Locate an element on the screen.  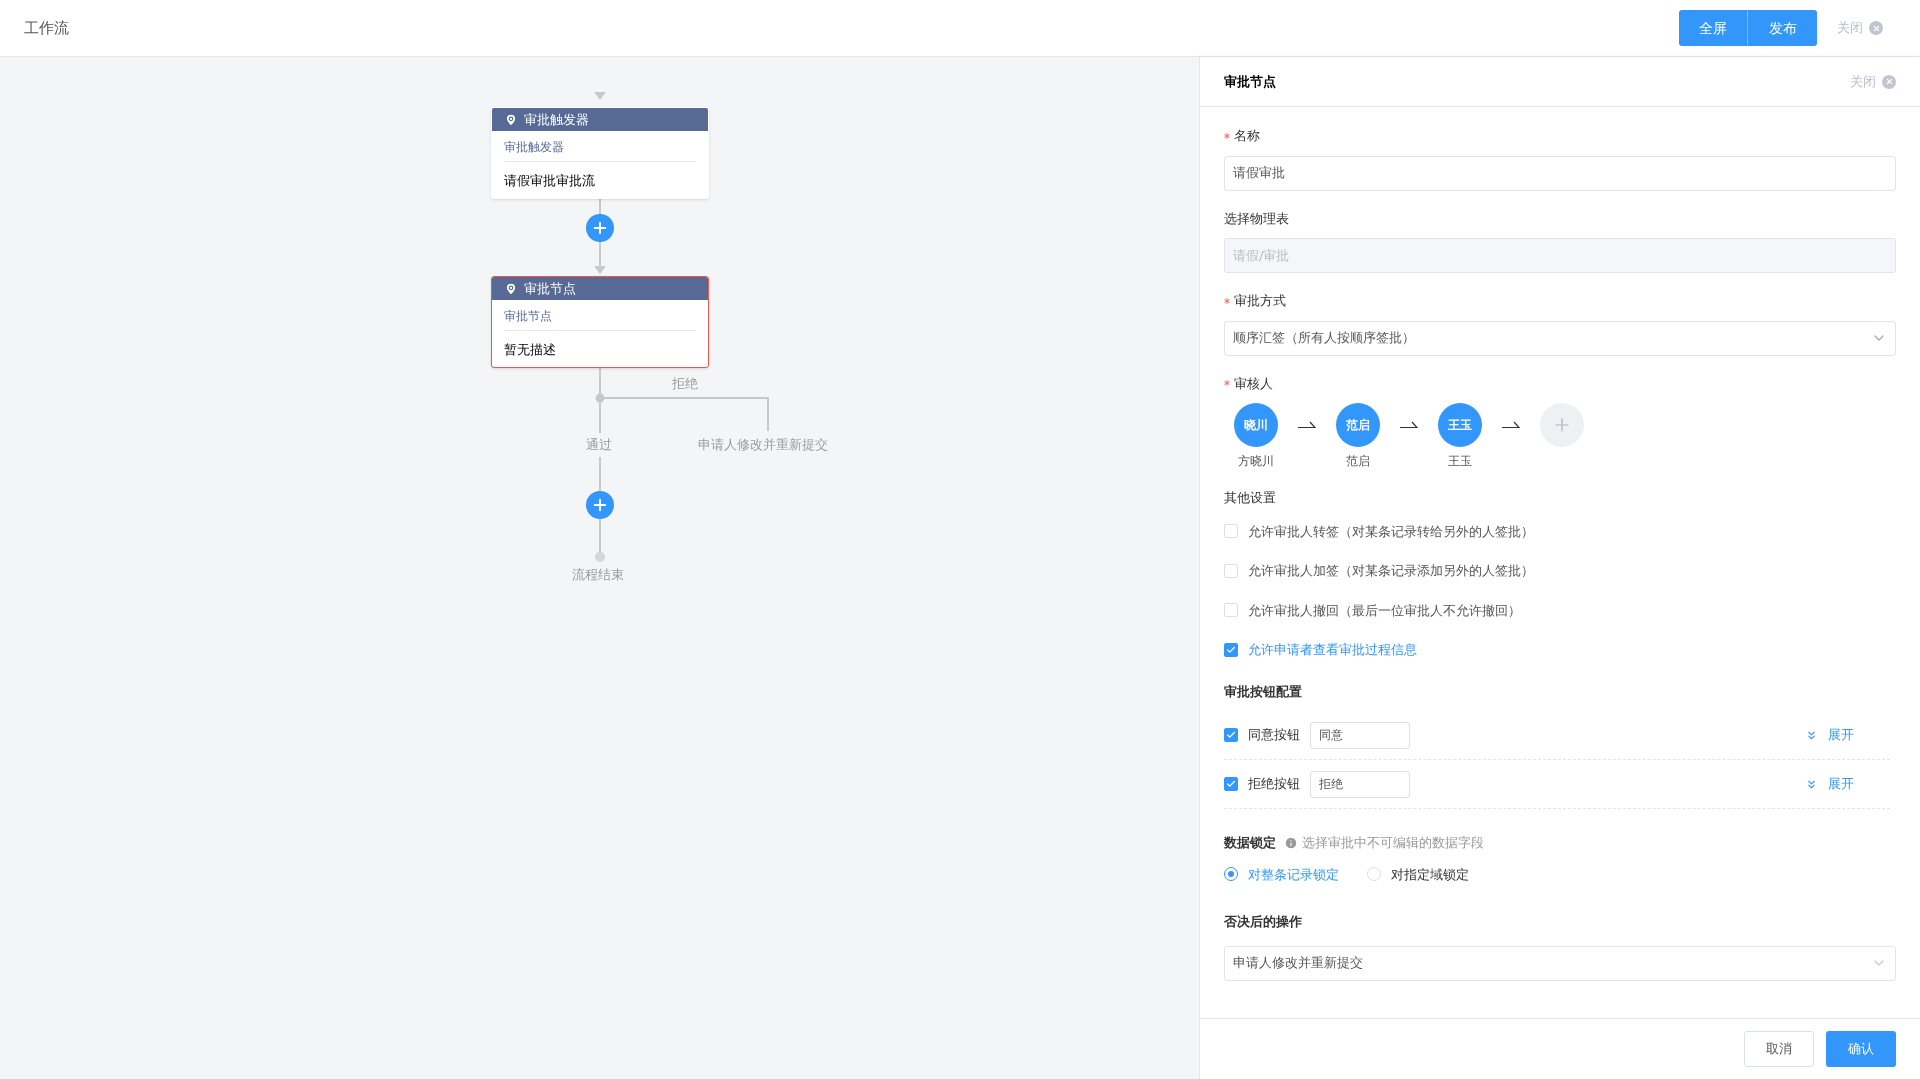
button-text-input: 同意 is located at coordinates (1360, 735).